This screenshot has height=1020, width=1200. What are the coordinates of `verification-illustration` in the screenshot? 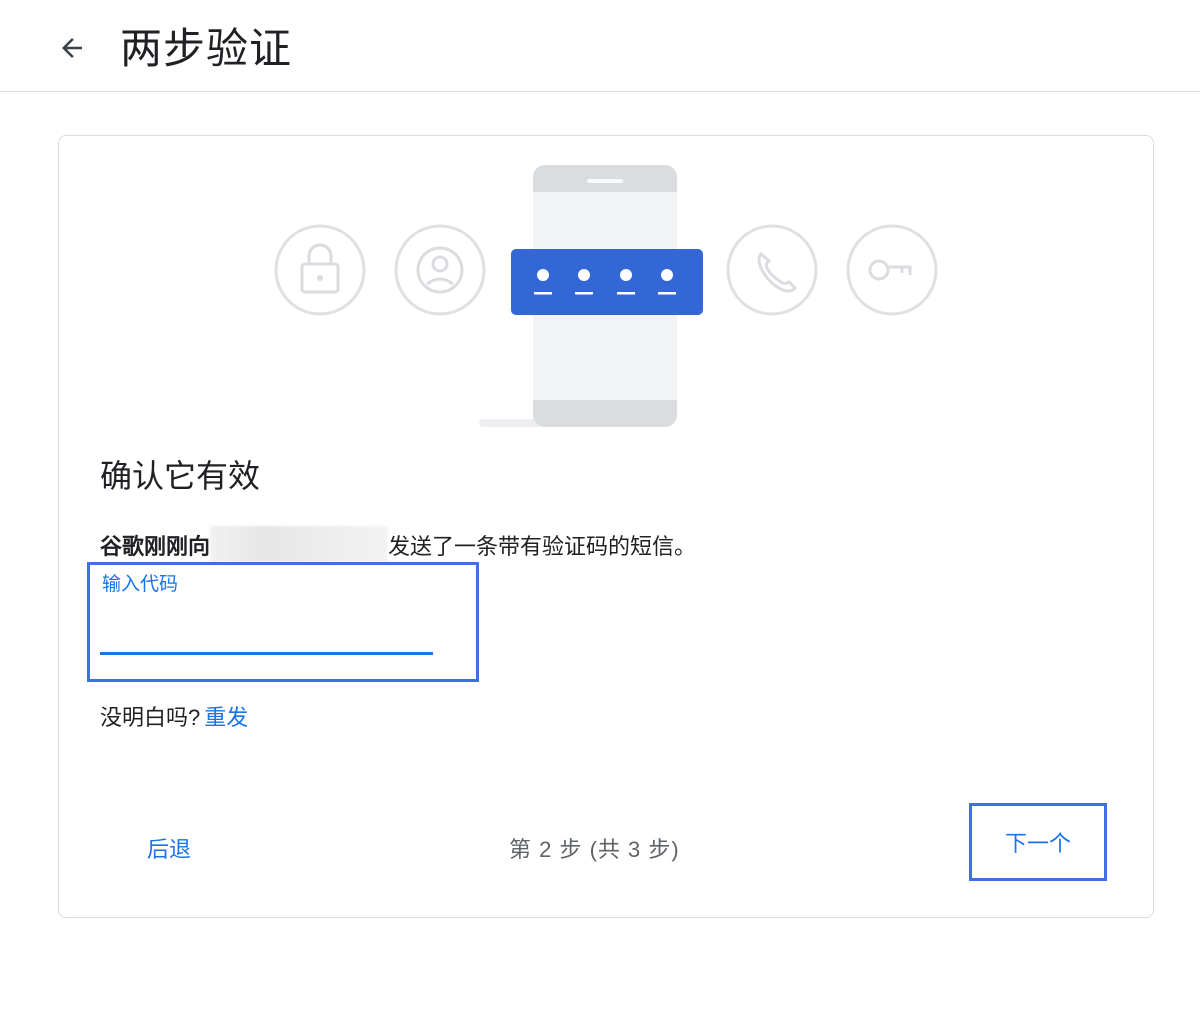 It's located at (606, 296).